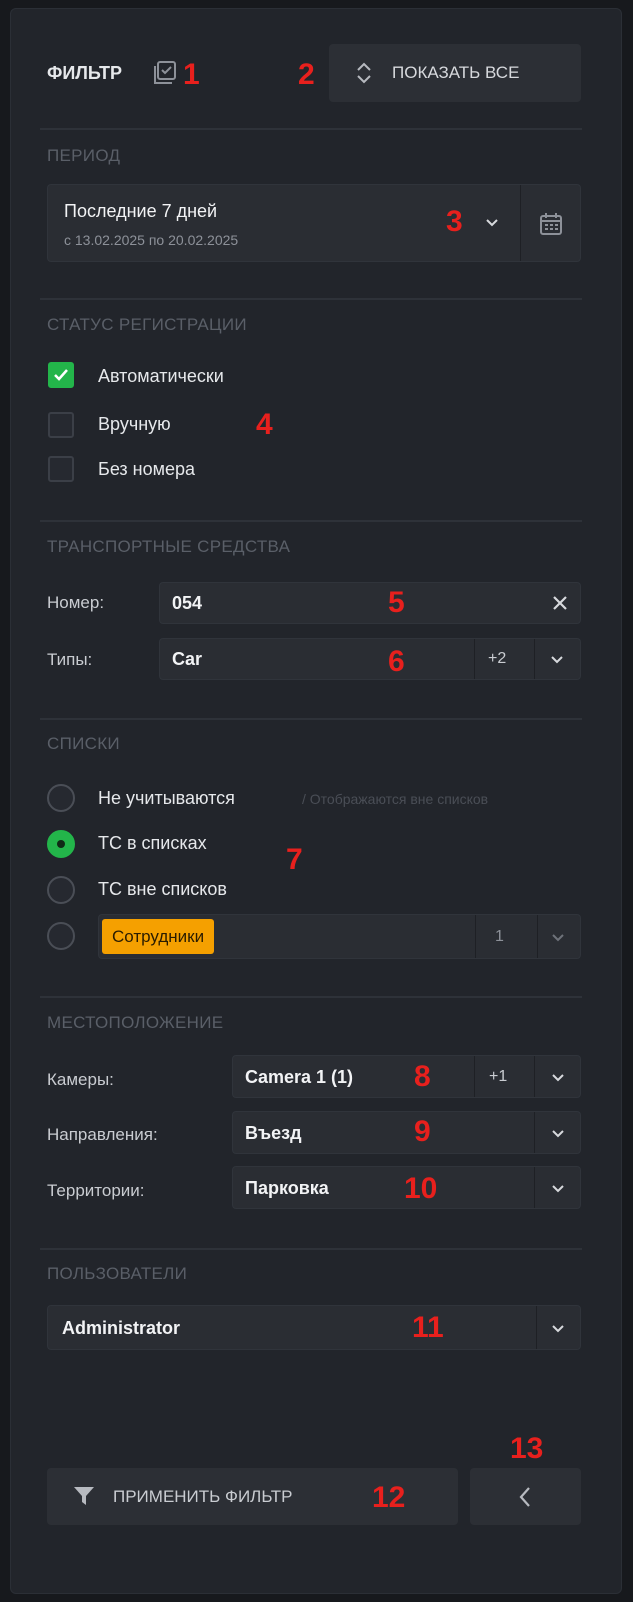 The image size is (633, 1602). Describe the element at coordinates (158, 936) in the screenshot. I see `list-tag: Сотрудники` at that location.